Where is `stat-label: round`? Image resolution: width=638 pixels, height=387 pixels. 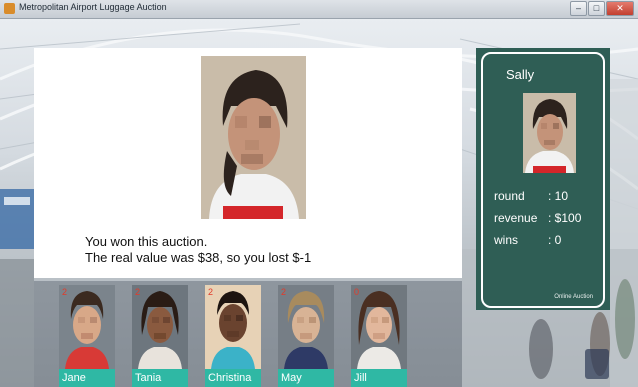
stat-label: round is located at coordinates (509, 196).